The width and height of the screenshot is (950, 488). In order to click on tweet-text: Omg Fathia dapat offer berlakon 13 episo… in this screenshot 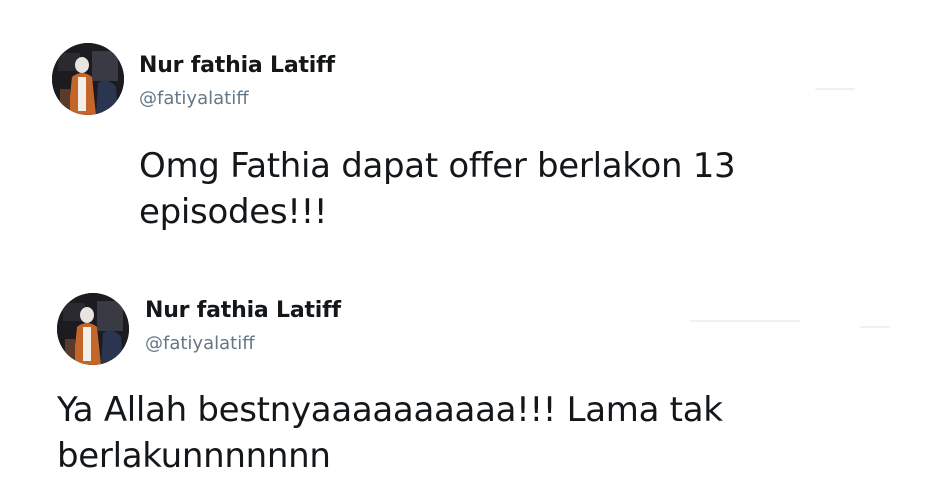, I will do `click(437, 189)`.